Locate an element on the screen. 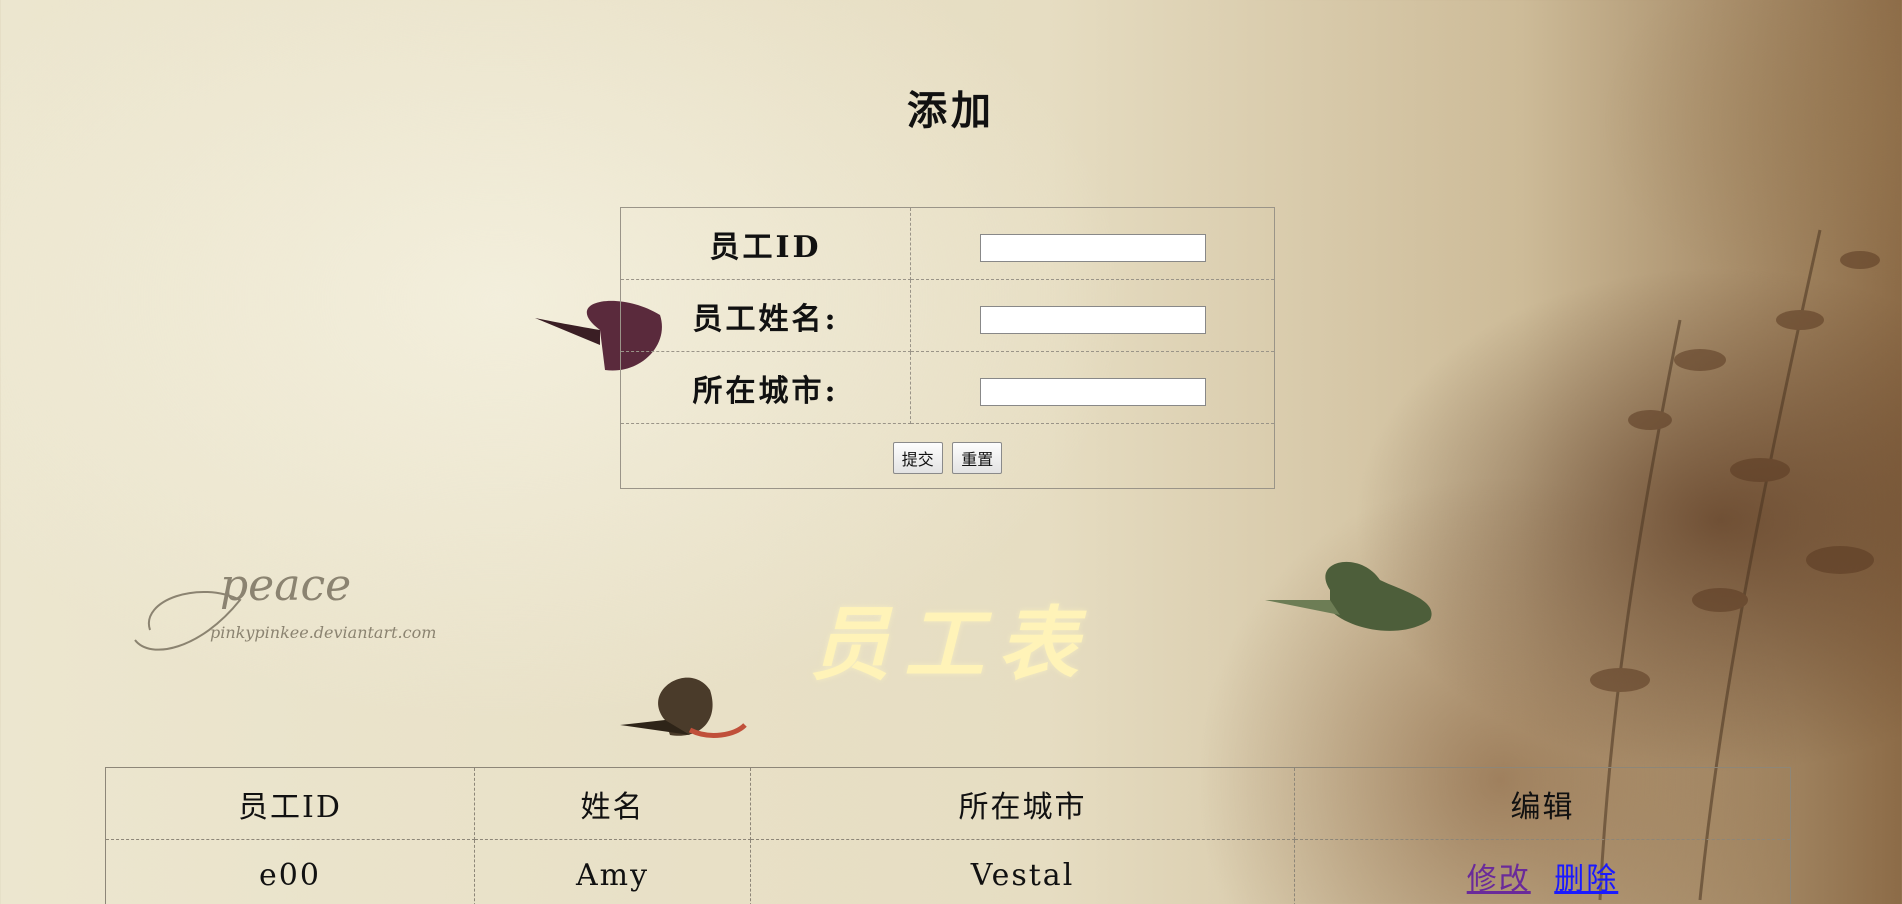 The width and height of the screenshot is (1902, 904). cell-employee-id: e00 is located at coordinates (290, 871).